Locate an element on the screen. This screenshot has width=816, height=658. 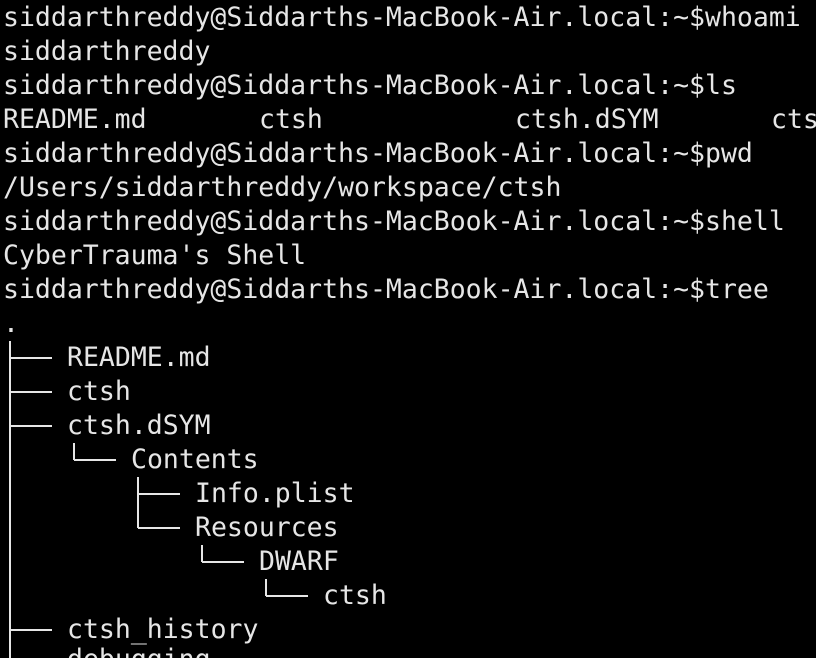
tree-entry: DWARF is located at coordinates (299, 561).